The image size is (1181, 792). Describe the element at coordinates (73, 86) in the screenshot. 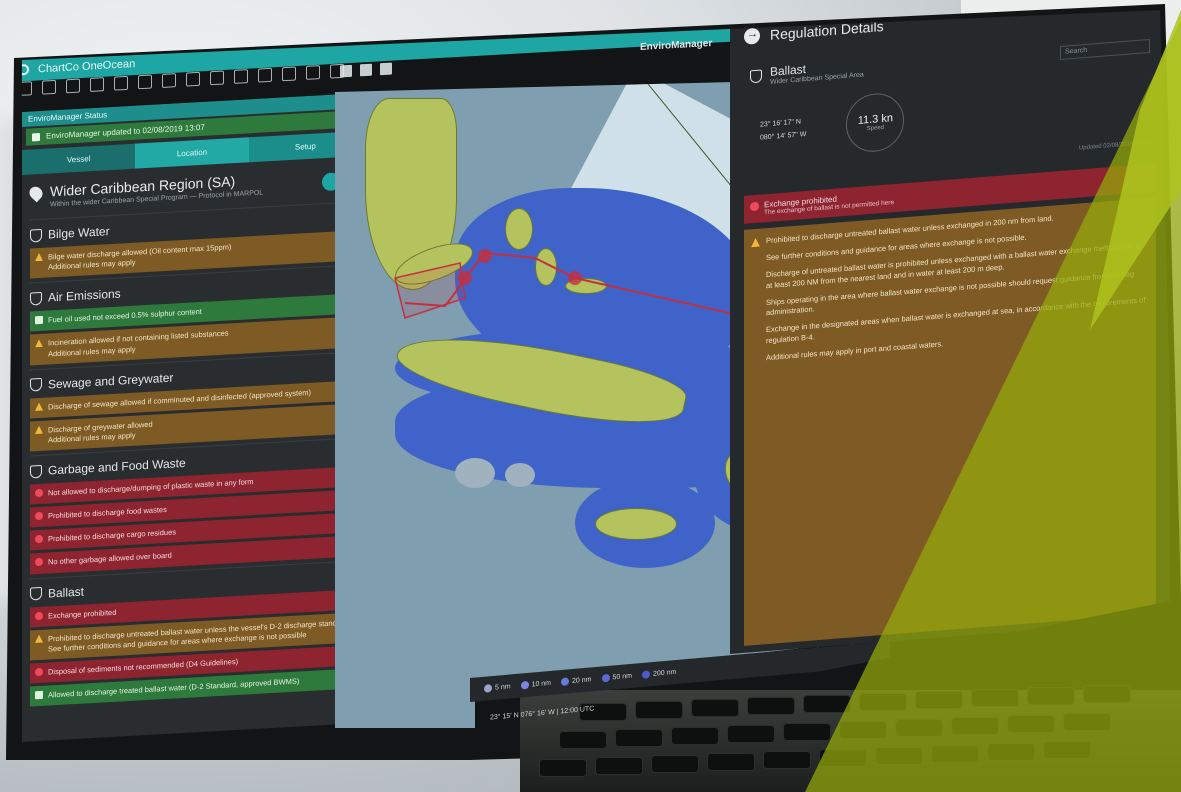

I see `waypoint-icon` at that location.